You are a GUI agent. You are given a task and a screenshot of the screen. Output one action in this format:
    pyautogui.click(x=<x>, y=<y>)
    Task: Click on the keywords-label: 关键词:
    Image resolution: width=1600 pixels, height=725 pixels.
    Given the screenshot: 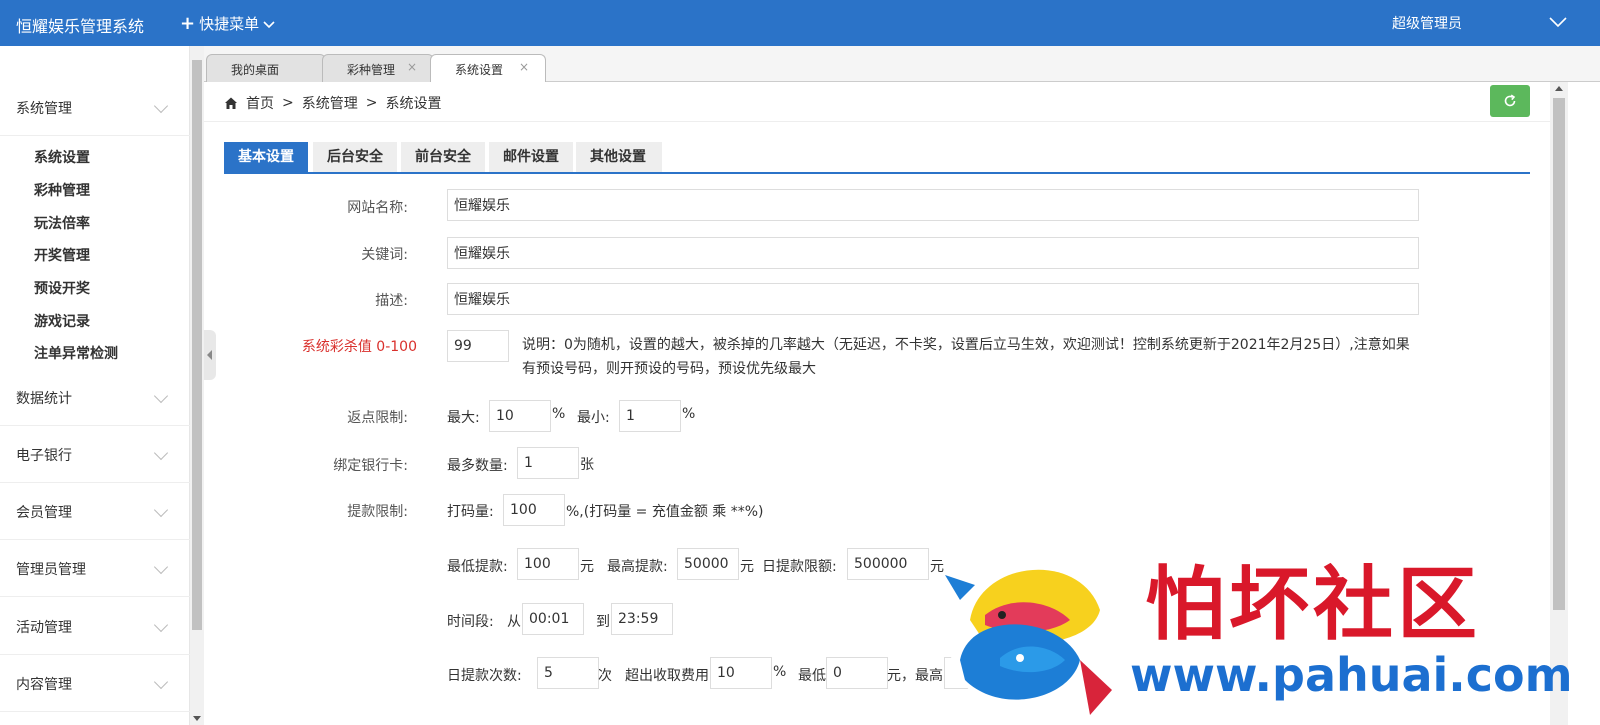 What is the action you would take?
    pyautogui.click(x=384, y=255)
    